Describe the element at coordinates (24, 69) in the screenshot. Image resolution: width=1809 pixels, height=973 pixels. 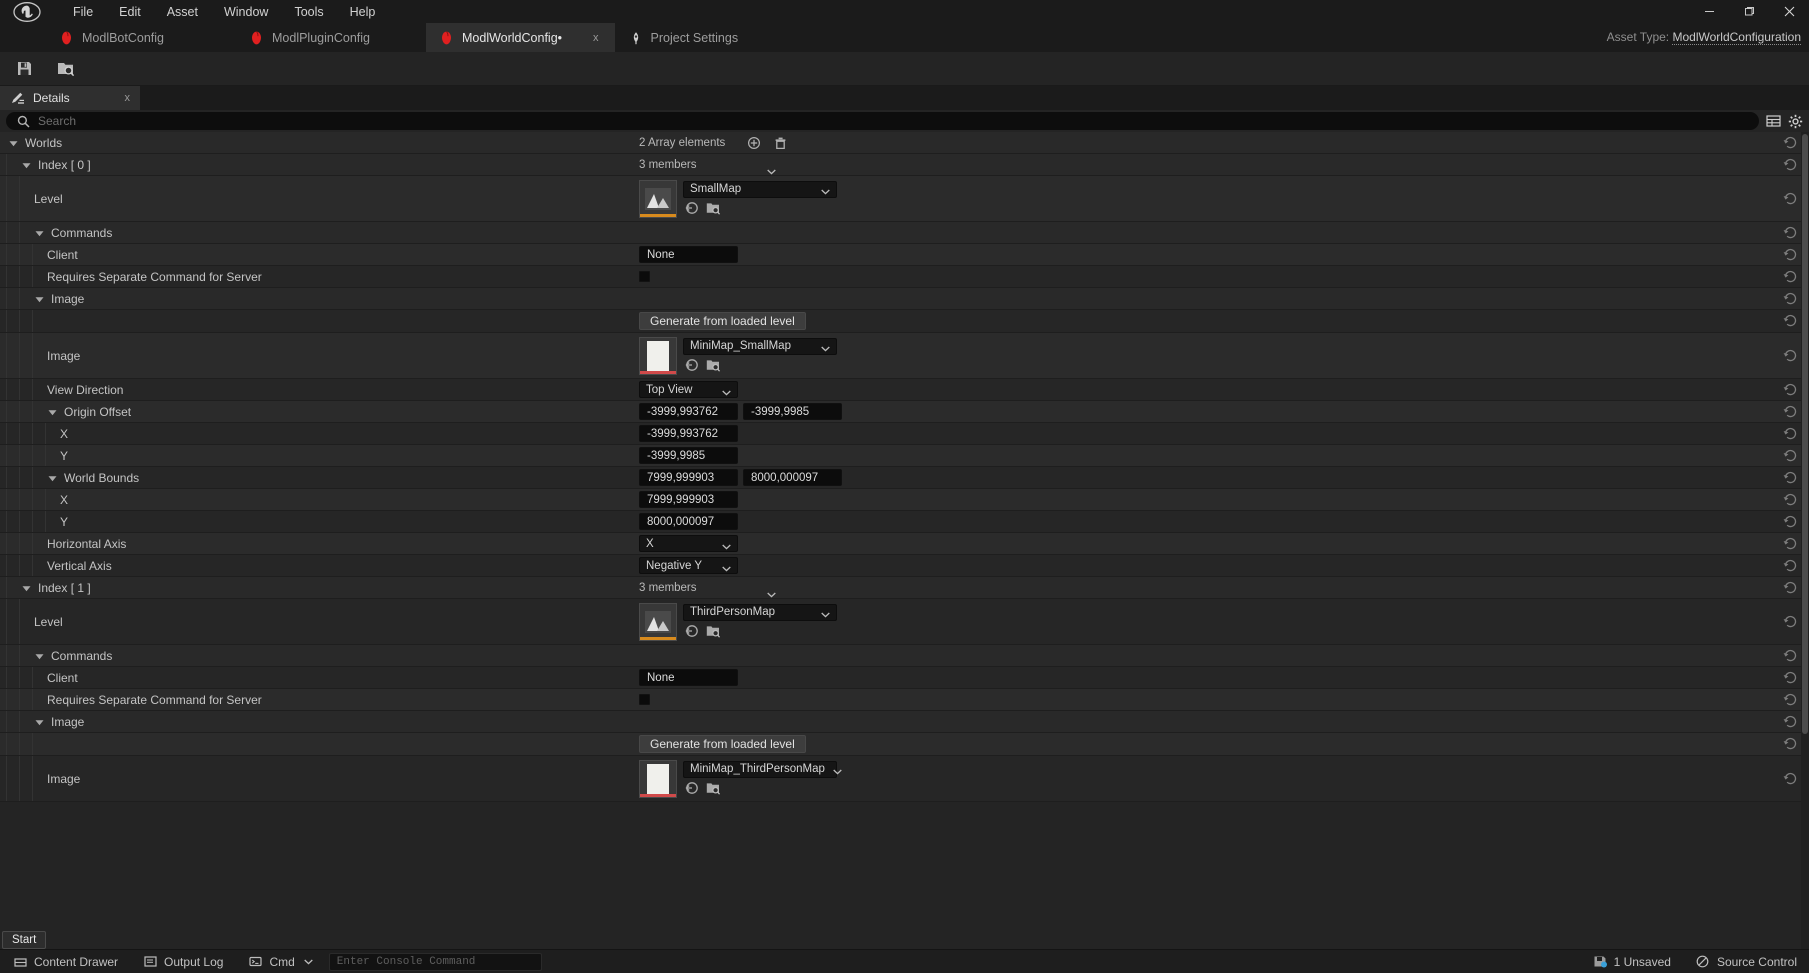
I see `save-icon` at that location.